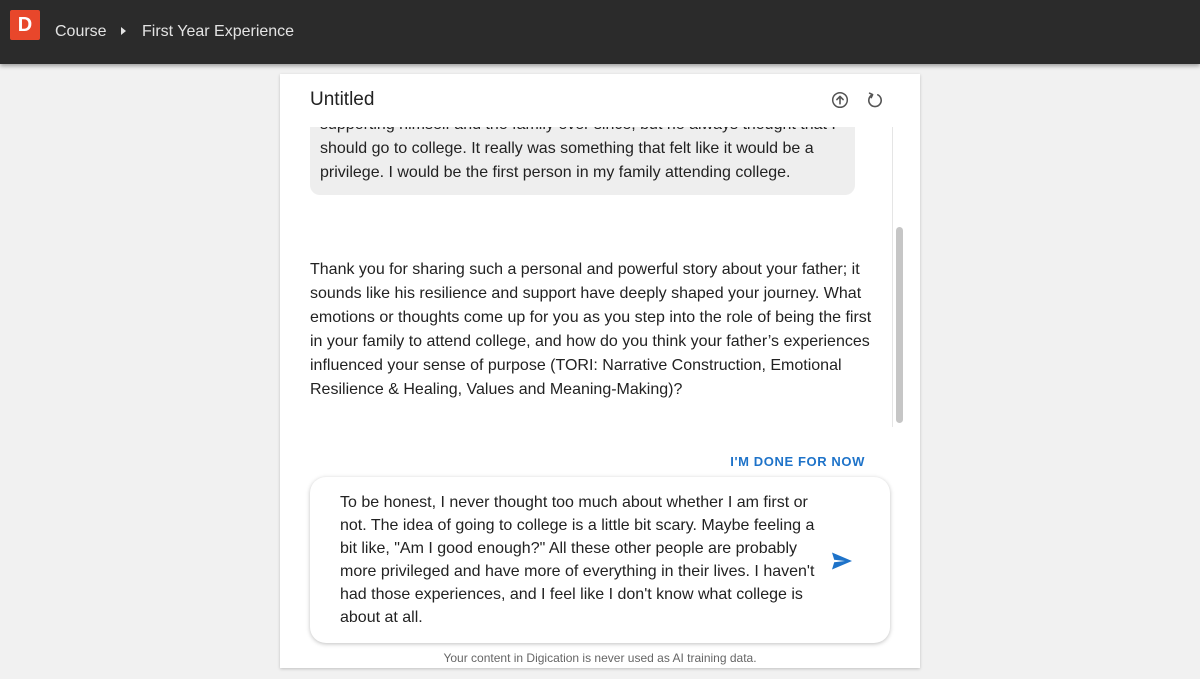  I want to click on breadcrumb-chevron-right-icon, so click(123, 31).